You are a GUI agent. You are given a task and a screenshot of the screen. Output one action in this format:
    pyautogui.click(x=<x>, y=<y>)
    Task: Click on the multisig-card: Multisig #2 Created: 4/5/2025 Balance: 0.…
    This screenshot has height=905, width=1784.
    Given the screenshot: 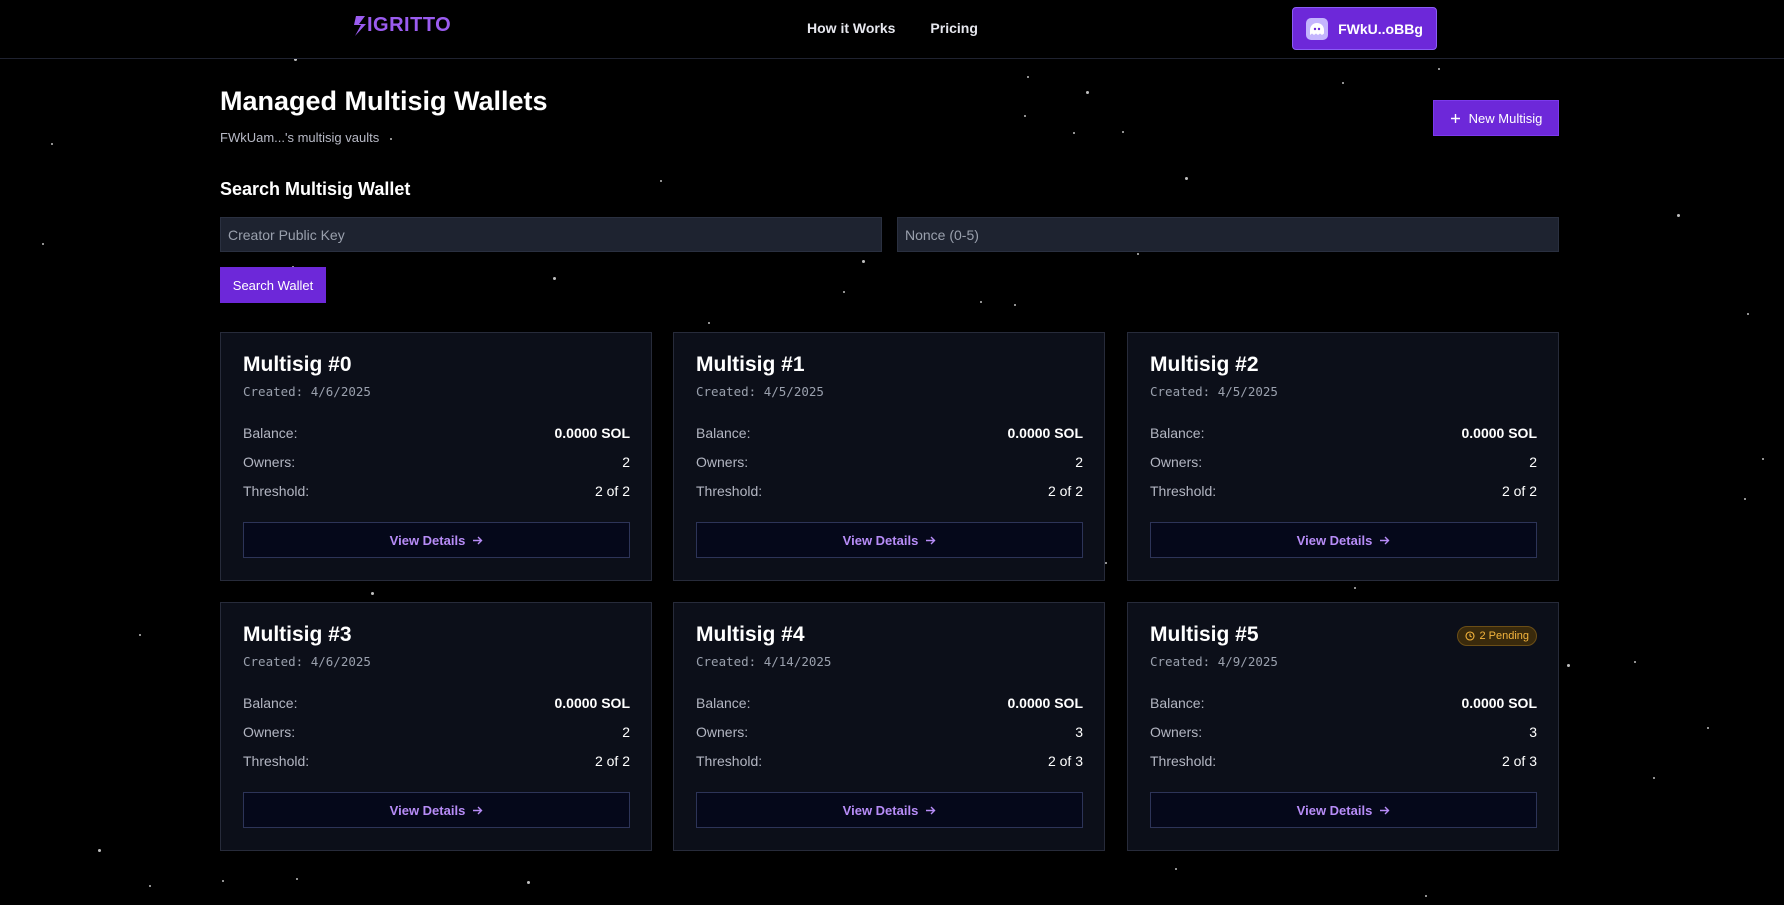 What is the action you would take?
    pyautogui.click(x=1343, y=456)
    